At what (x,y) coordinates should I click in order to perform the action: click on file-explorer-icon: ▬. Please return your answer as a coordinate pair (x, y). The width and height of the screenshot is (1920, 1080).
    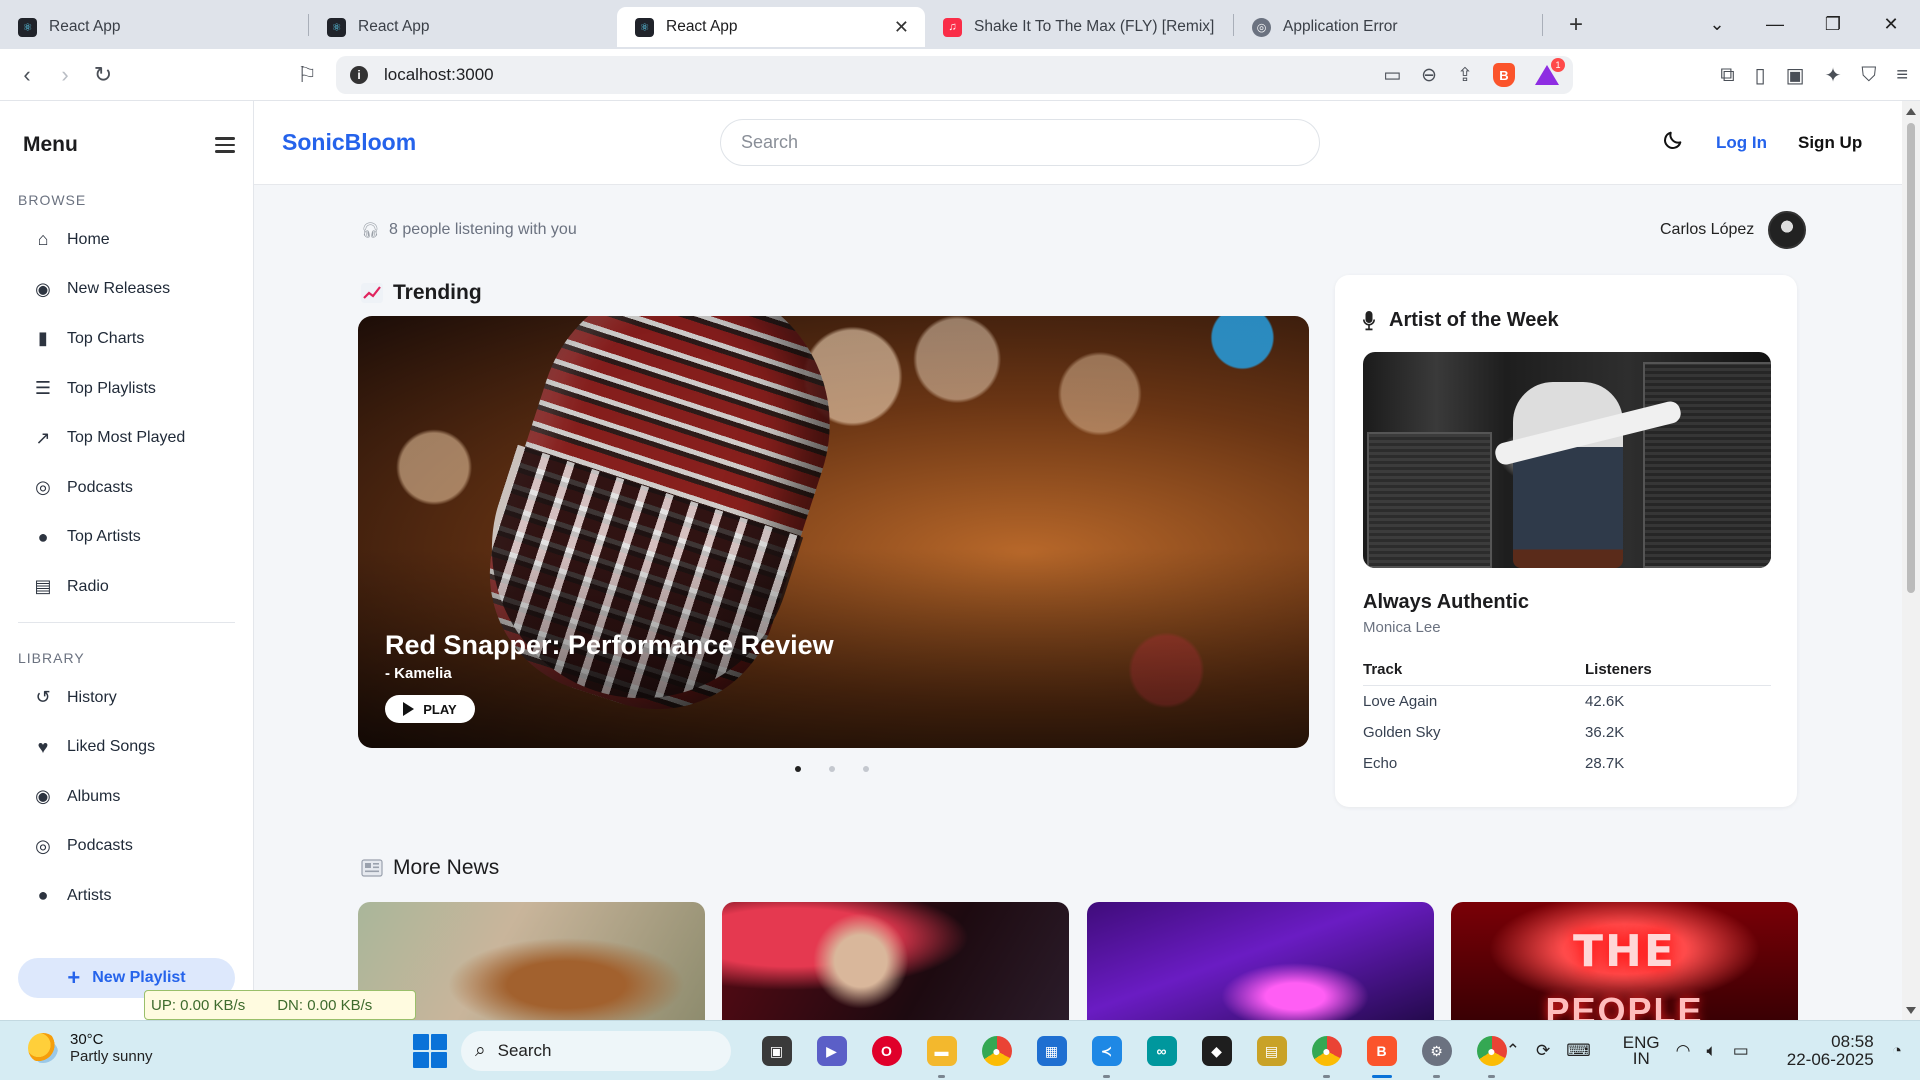
    Looking at the image, I should click on (941, 1050).